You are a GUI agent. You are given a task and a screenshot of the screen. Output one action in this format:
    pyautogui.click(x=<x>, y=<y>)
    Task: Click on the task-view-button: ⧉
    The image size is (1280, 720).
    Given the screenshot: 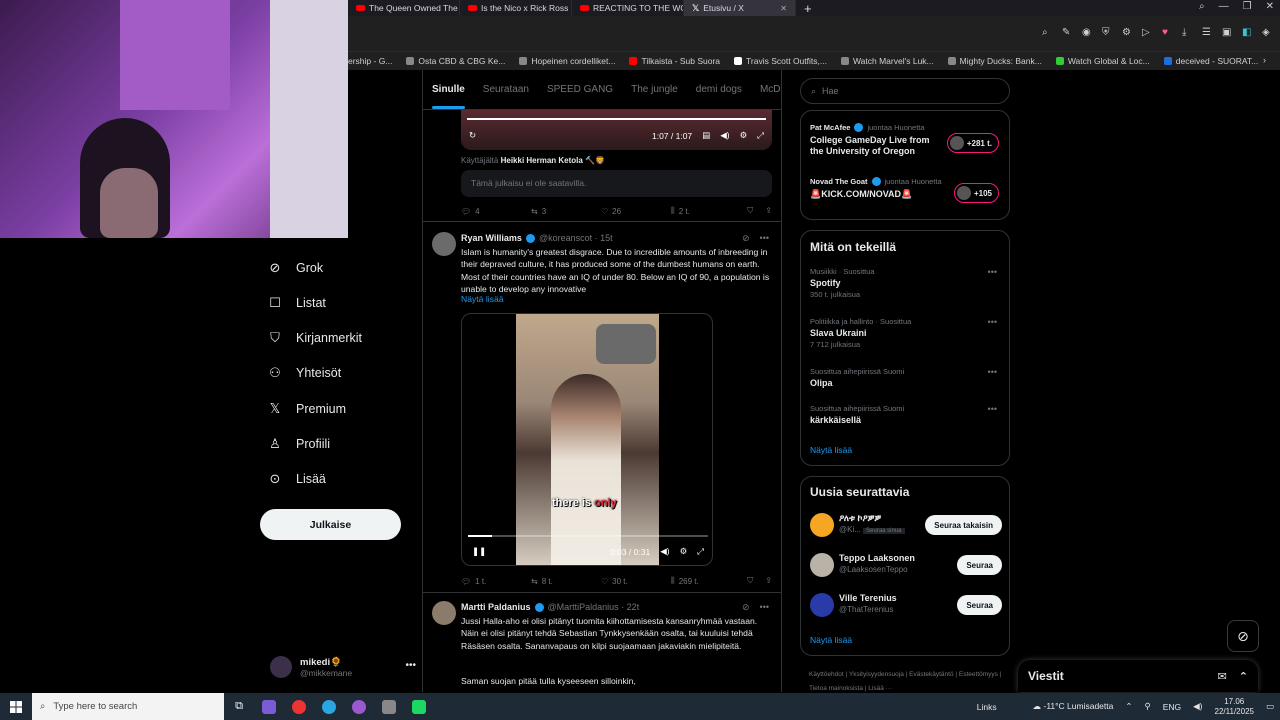 What is the action you would take?
    pyautogui.click(x=239, y=706)
    